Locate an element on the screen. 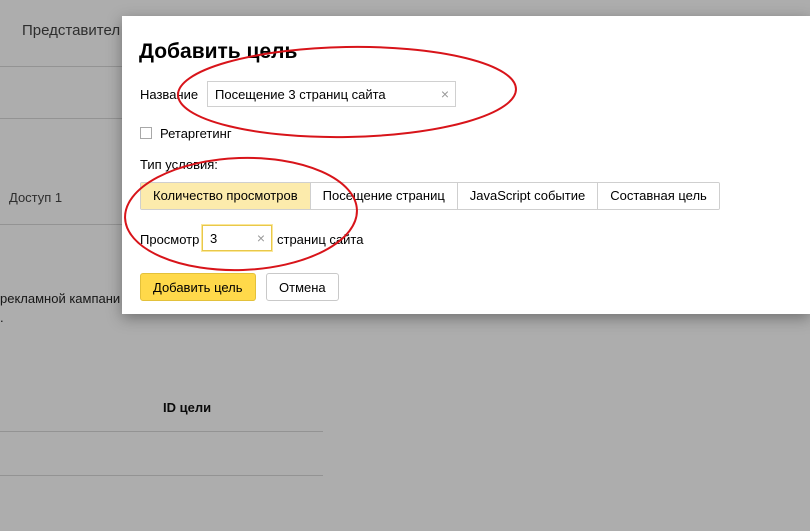 This screenshot has width=810, height=531. views-suffix-label: страниц сайта is located at coordinates (320, 239).